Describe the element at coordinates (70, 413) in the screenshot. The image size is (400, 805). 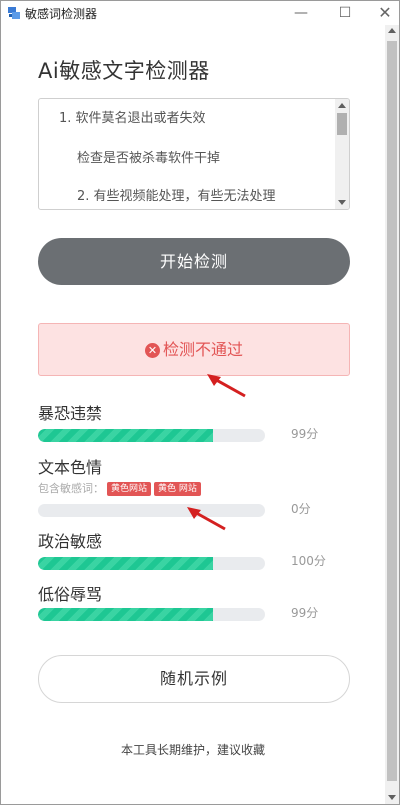
I see `category-label: 暴恐违禁` at that location.